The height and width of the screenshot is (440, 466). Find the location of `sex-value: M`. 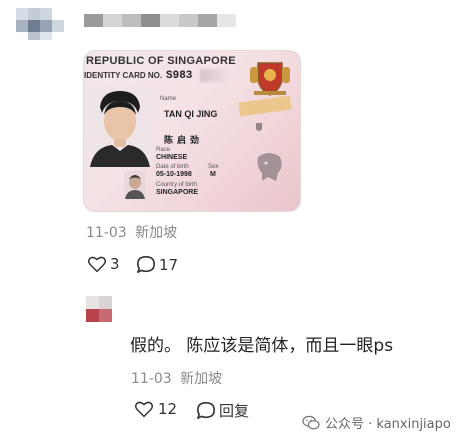

sex-value: M is located at coordinates (213, 174).